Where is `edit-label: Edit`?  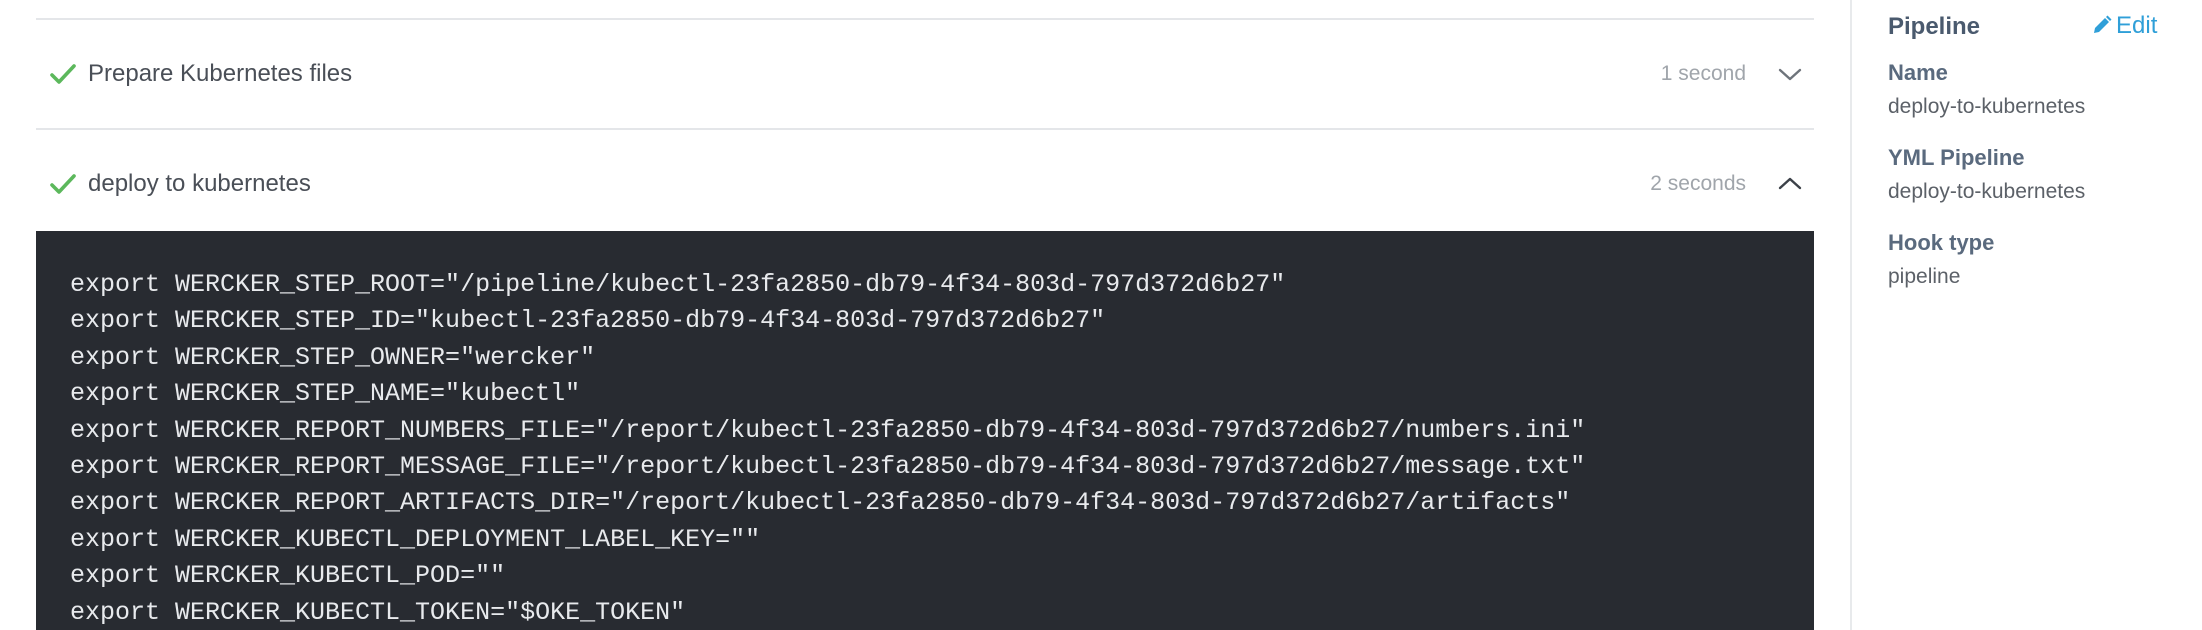 edit-label: Edit is located at coordinates (2137, 25).